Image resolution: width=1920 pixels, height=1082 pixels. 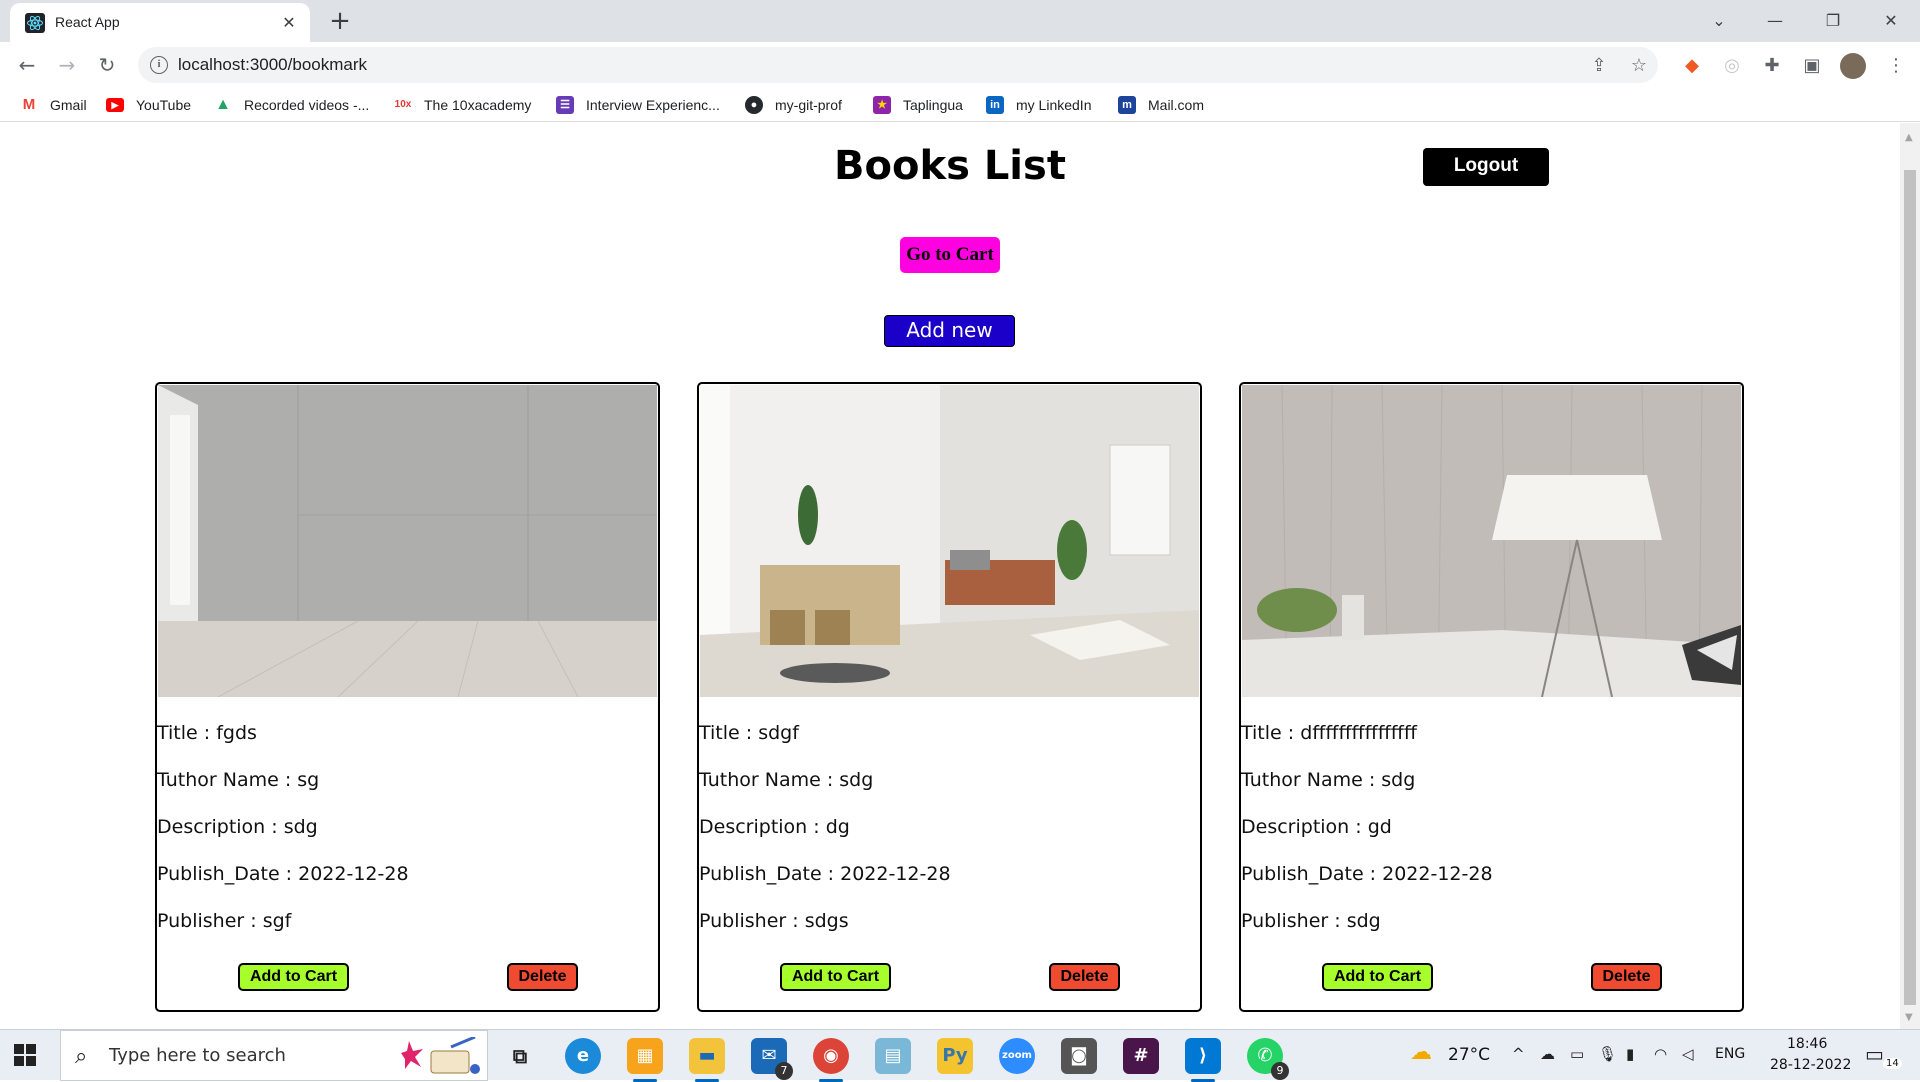 What do you see at coordinates (1833, 21) in the screenshot?
I see `restore-button: ❐` at bounding box center [1833, 21].